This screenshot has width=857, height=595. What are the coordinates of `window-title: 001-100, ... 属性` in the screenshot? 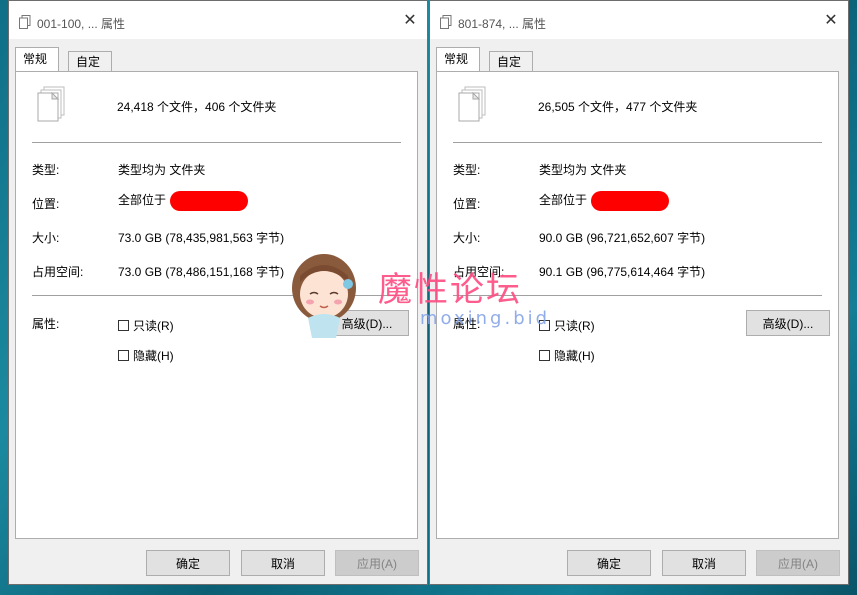 It's located at (81, 24).